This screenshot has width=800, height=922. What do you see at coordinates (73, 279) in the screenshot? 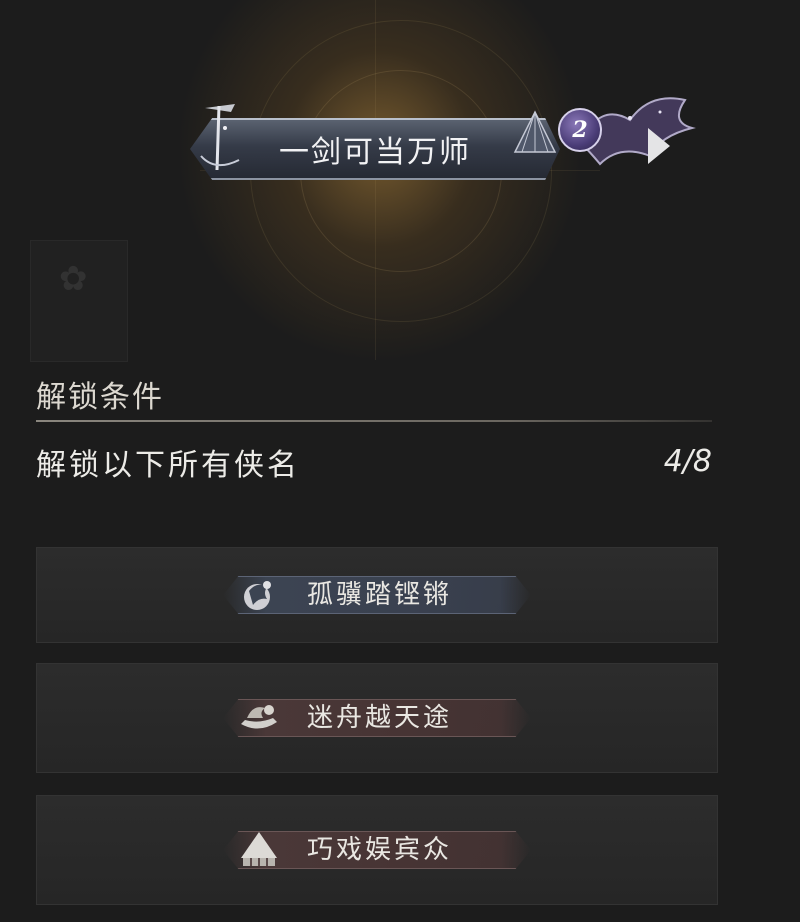
I see `faded-emblem-icon: ✿` at bounding box center [73, 279].